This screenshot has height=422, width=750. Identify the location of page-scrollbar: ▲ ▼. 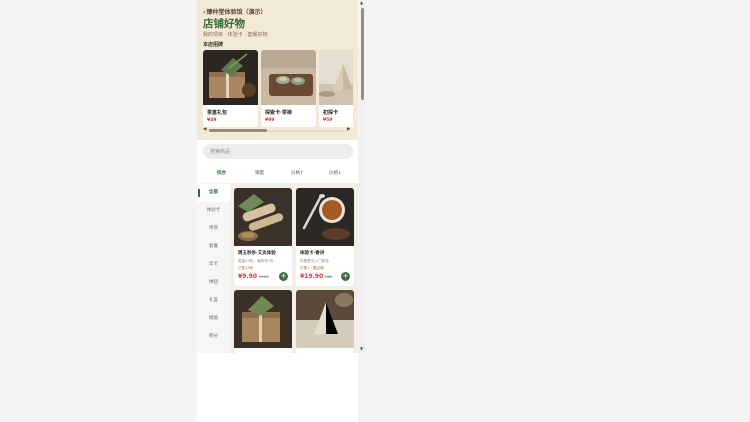
(362, 176).